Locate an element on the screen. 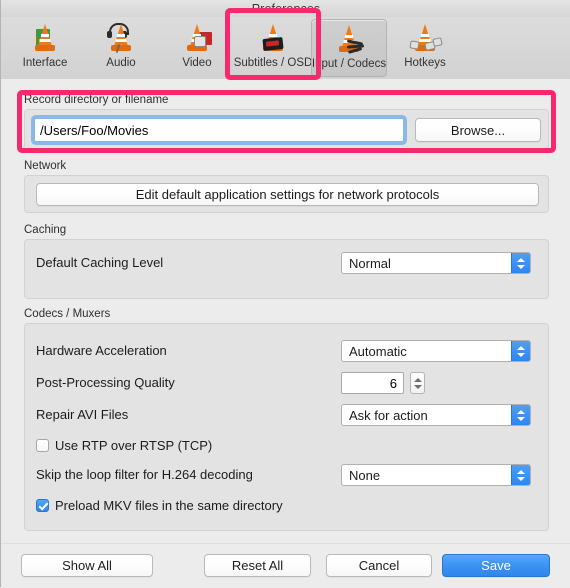 This screenshot has width=570, height=588. post-processing-quality-label: Post-Processing Quality is located at coordinates (105, 382).